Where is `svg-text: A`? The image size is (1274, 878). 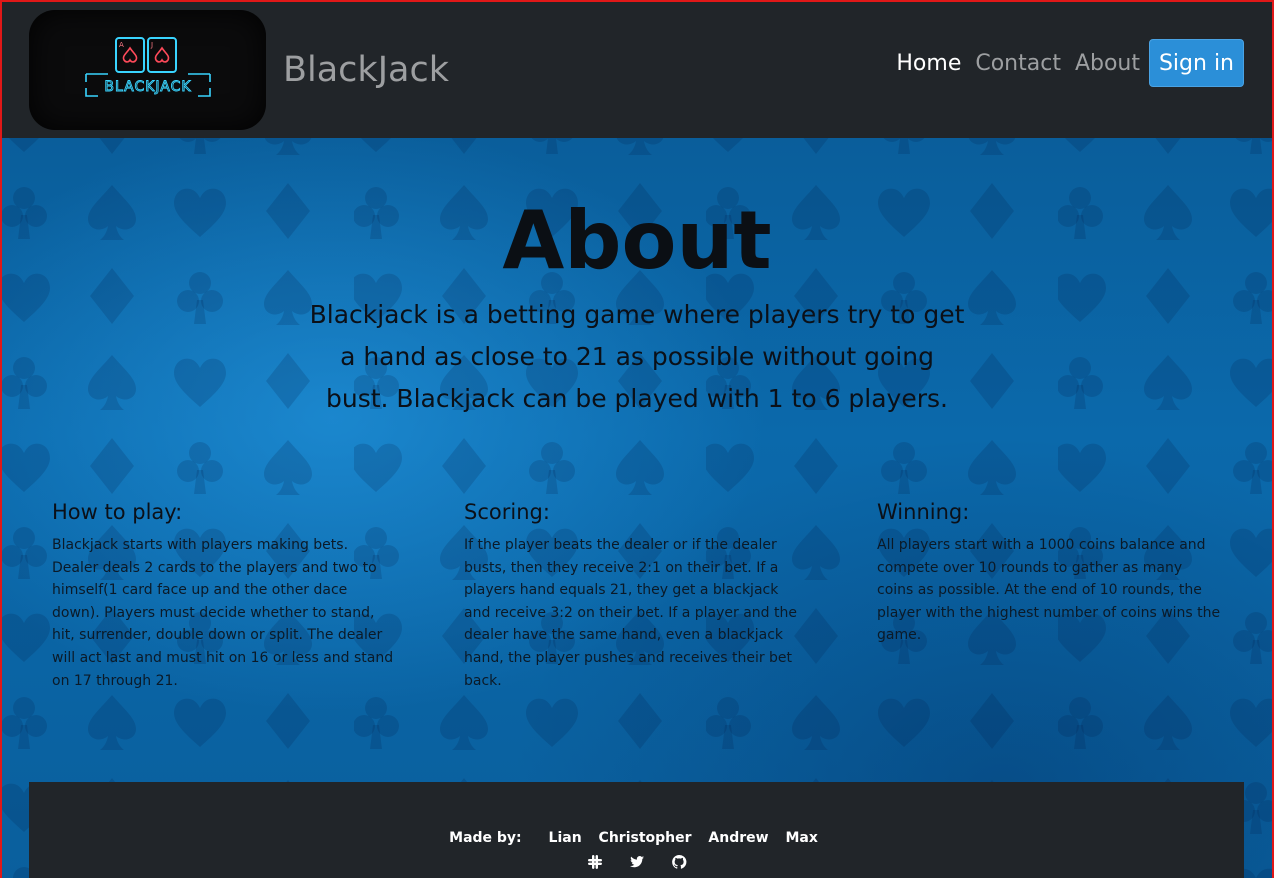
svg-text: A is located at coordinates (121, 45).